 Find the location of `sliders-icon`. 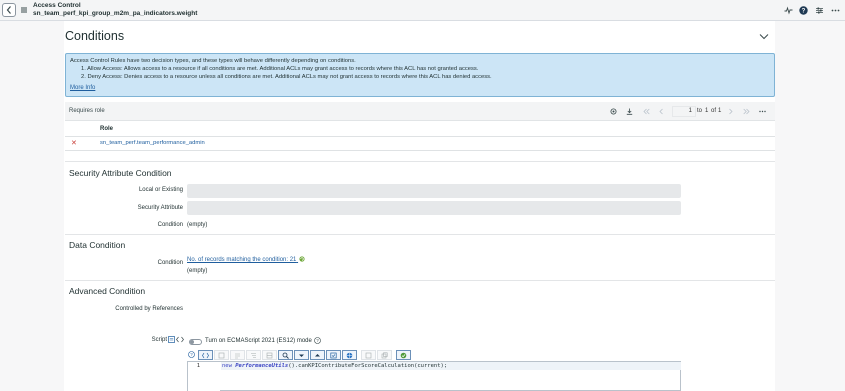

sliders-icon is located at coordinates (819, 10).